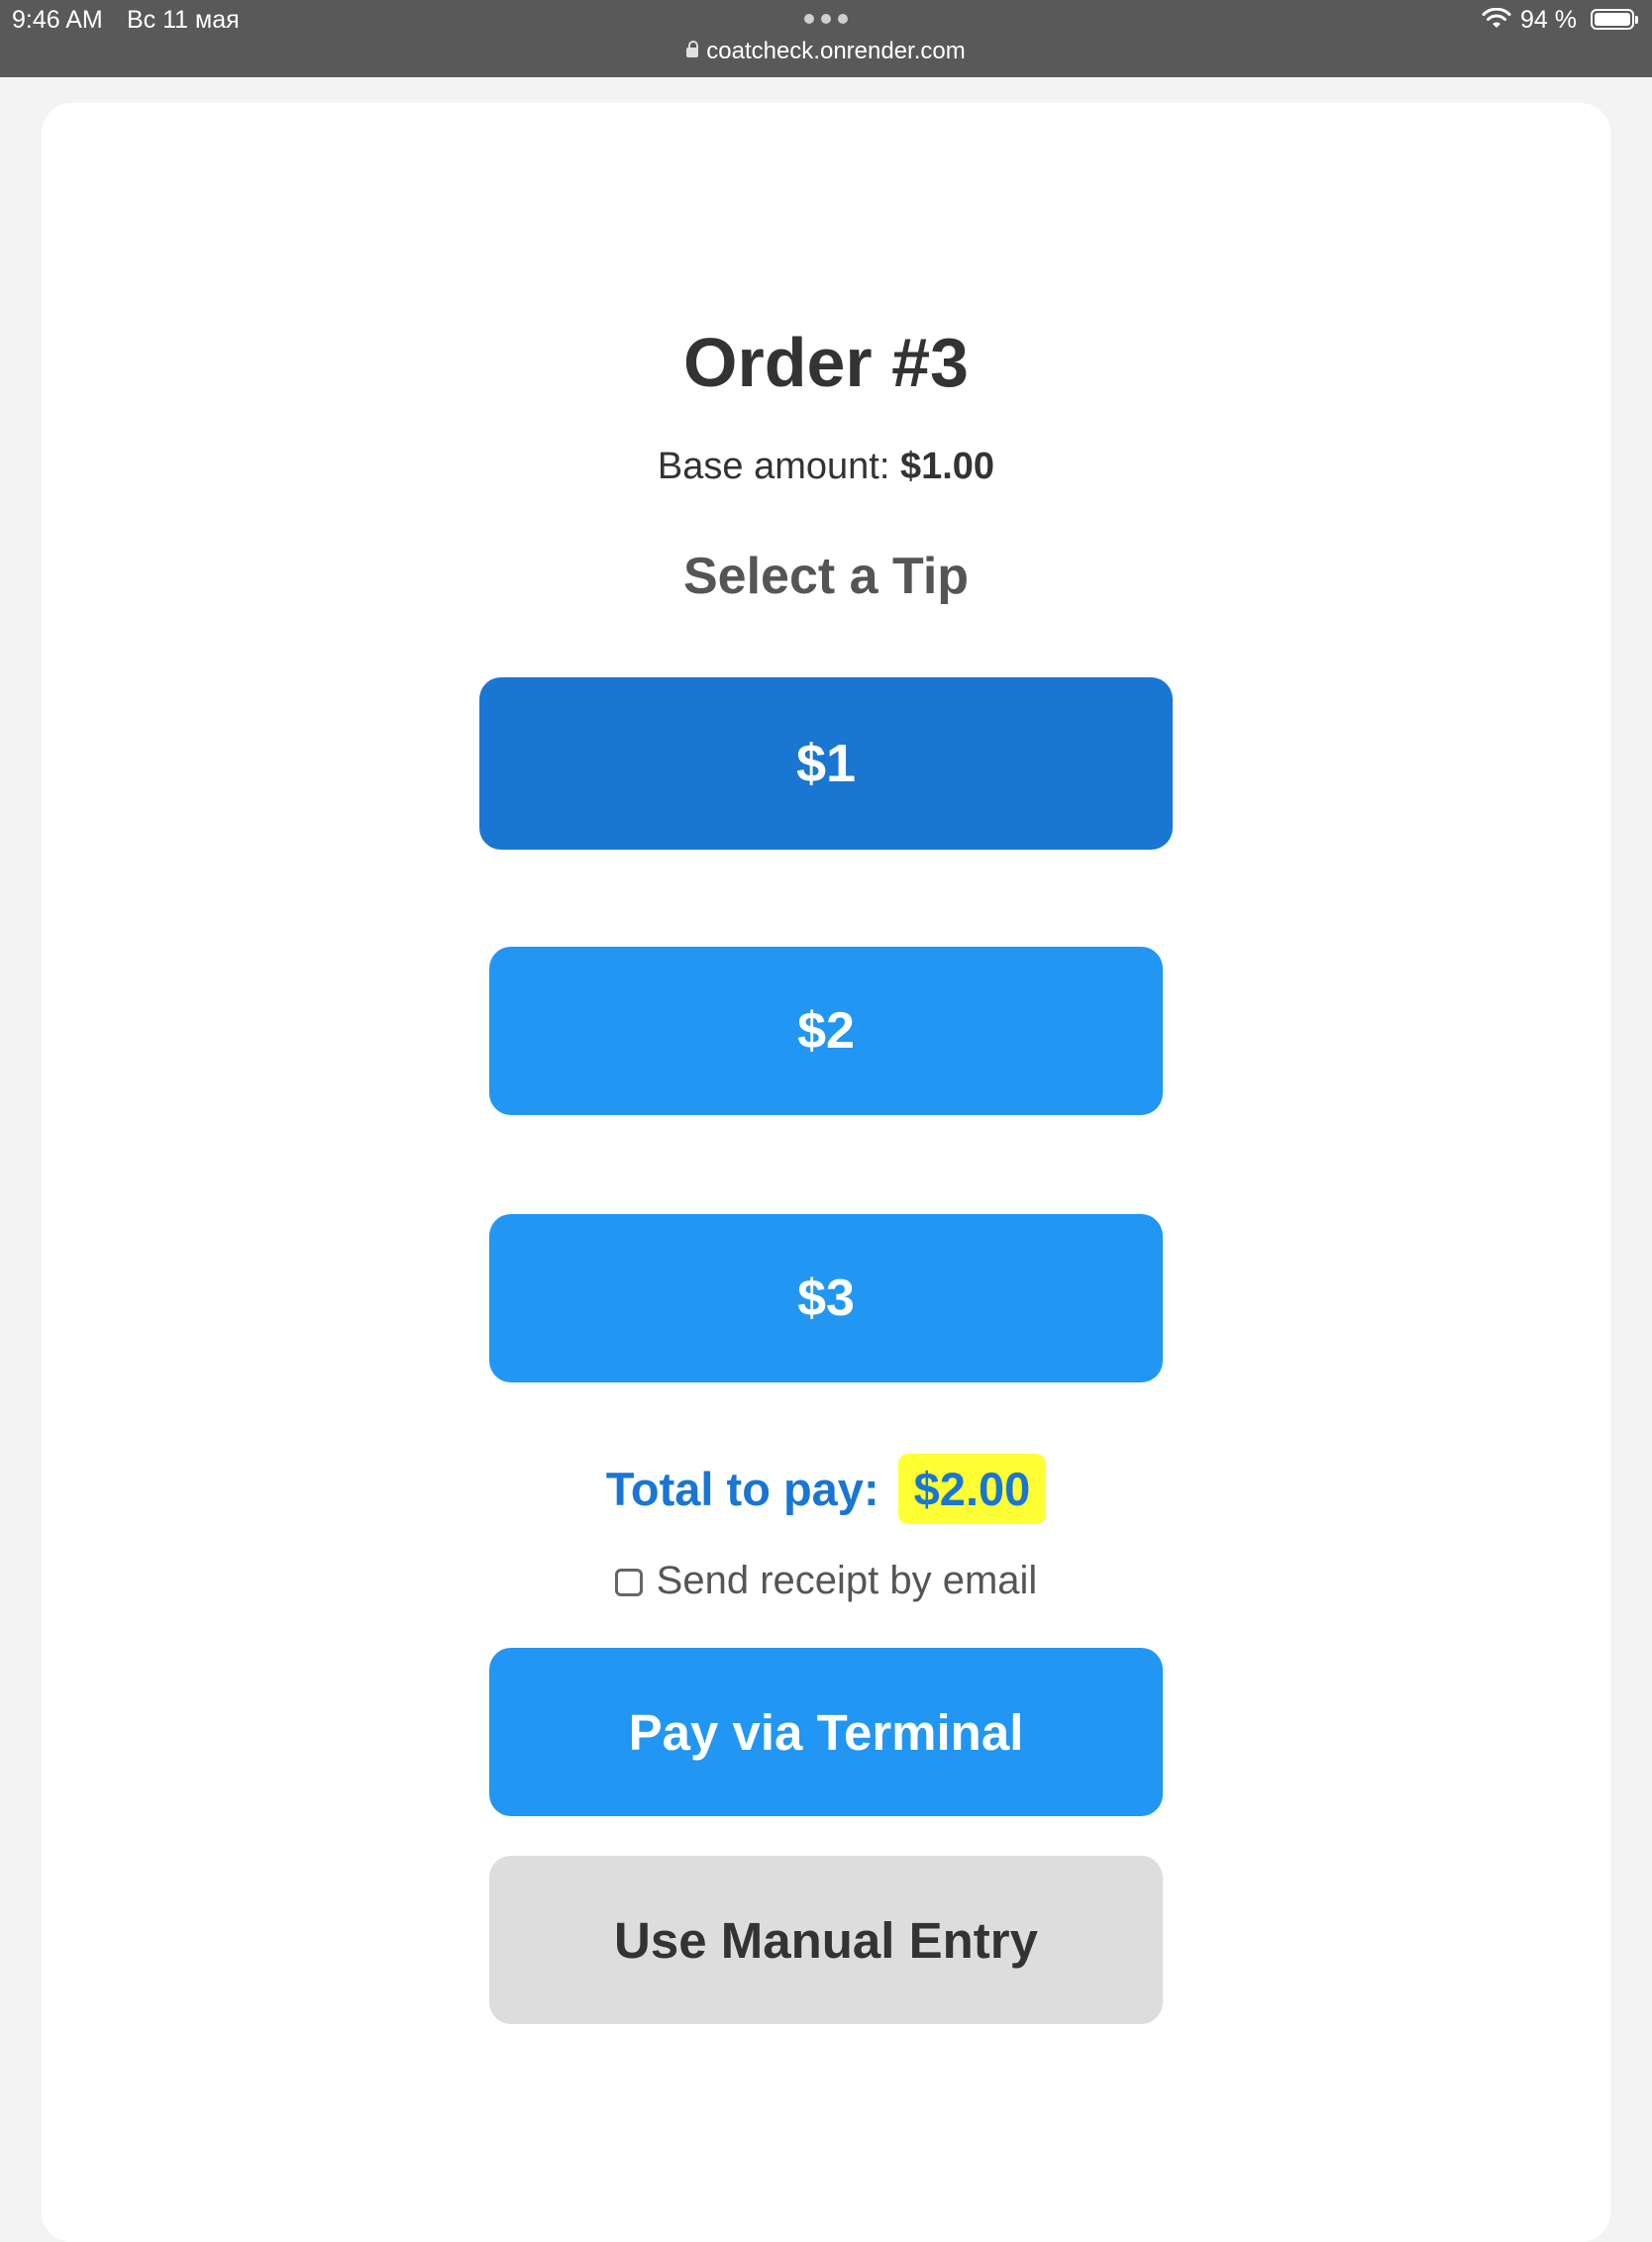 This screenshot has width=1652, height=2242. Describe the element at coordinates (972, 1489) in the screenshot. I see `total-value: $2.00` at that location.